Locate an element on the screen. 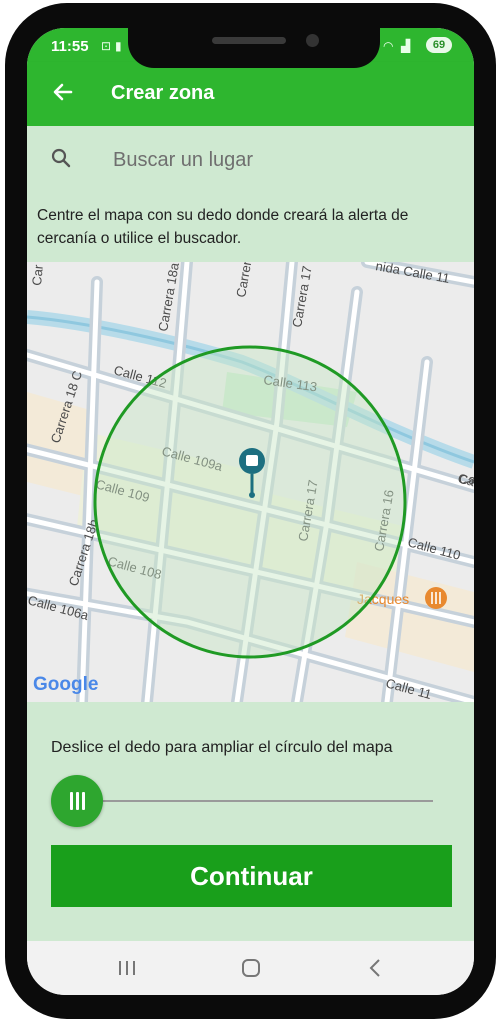  signal-icon: ▟ is located at coordinates (406, 46).